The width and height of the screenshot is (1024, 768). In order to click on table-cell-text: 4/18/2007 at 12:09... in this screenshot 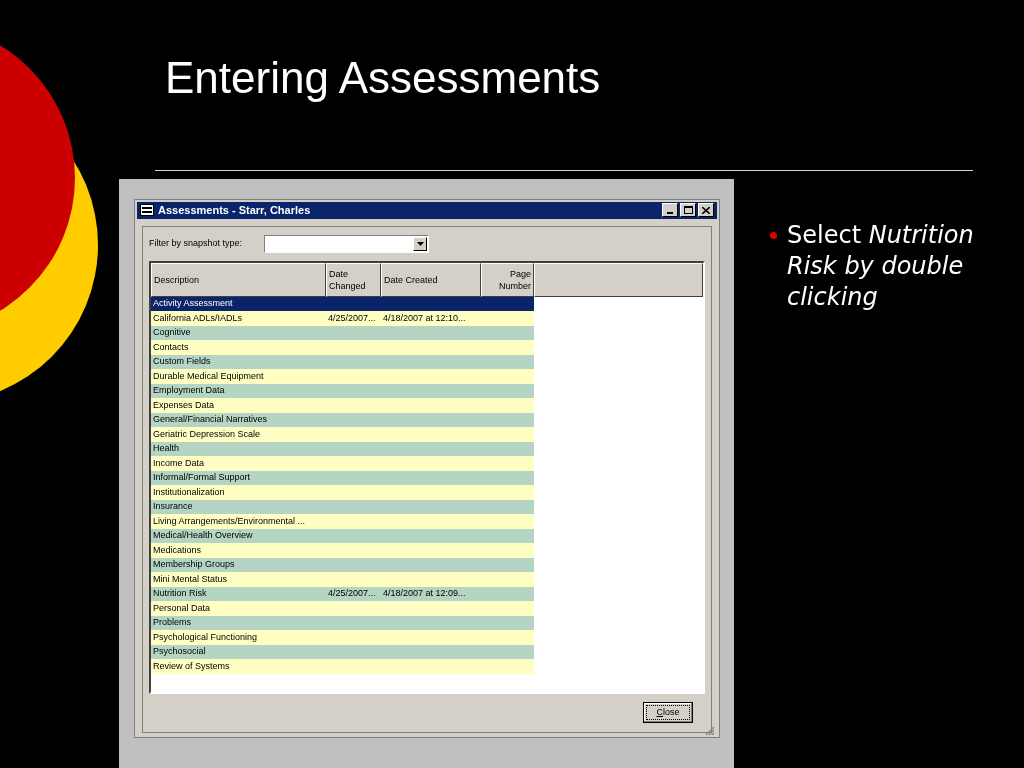, I will do `click(424, 593)`.